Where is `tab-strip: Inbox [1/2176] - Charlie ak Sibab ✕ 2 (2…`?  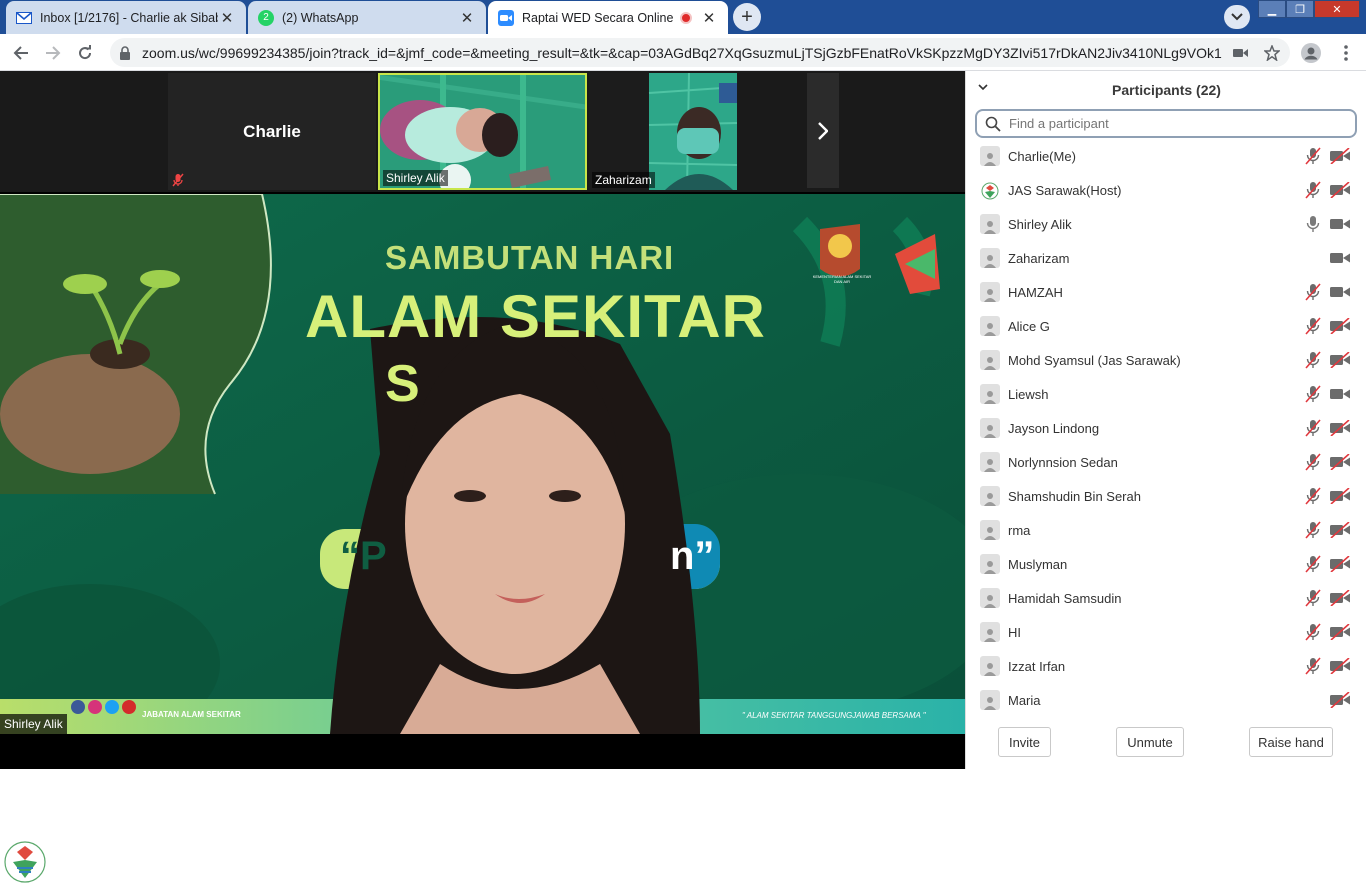
tab-strip: Inbox [1/2176] - Charlie ak Sibab ✕ 2 (2… is located at coordinates (683, 17).